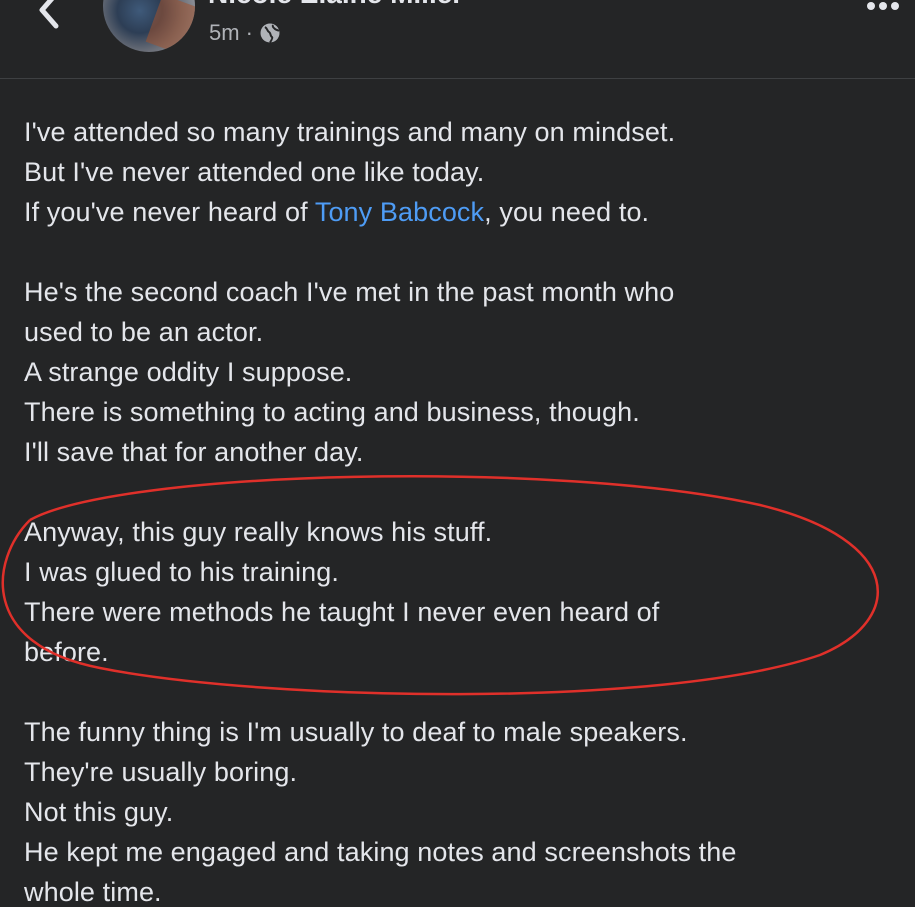 The width and height of the screenshot is (915, 907). I want to click on back-button, so click(50, 15).